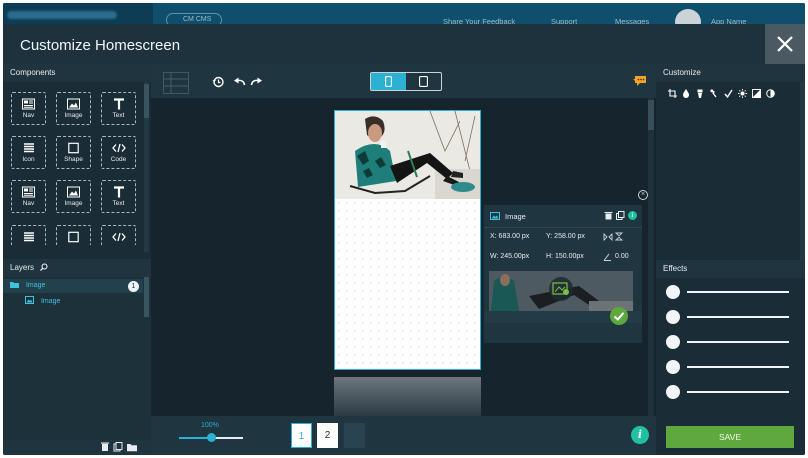  Describe the element at coordinates (742, 93) in the screenshot. I see `brightness-icon` at that location.